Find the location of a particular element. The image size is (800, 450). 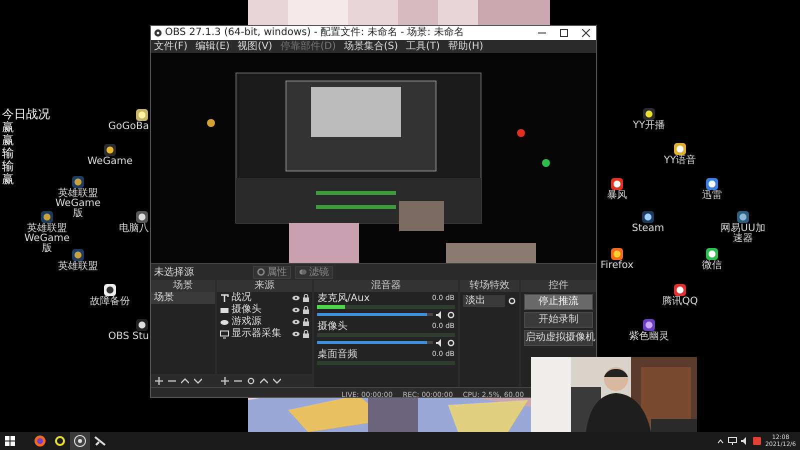

icon-label: 网易UU加速器 is located at coordinates (743, 234).